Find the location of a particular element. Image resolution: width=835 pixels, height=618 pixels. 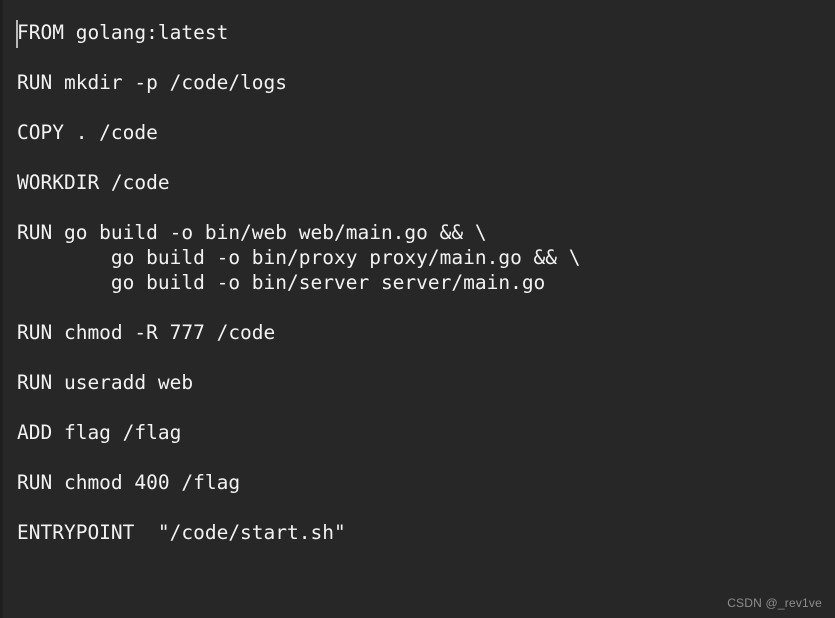

editor-left-gutter is located at coordinates (1, 309).